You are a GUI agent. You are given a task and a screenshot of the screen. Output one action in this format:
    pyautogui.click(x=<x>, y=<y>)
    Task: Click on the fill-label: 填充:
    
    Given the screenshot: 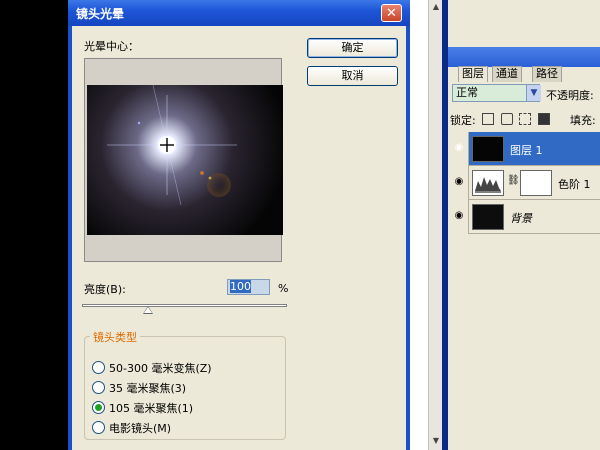 What is the action you would take?
    pyautogui.click(x=583, y=120)
    